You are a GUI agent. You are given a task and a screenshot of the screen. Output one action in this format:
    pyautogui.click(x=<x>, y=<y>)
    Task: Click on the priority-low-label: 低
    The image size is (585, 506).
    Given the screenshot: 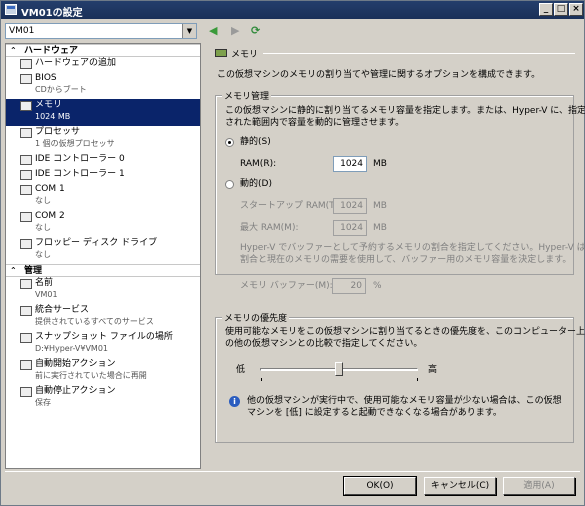 What is the action you would take?
    pyautogui.click(x=241, y=370)
    